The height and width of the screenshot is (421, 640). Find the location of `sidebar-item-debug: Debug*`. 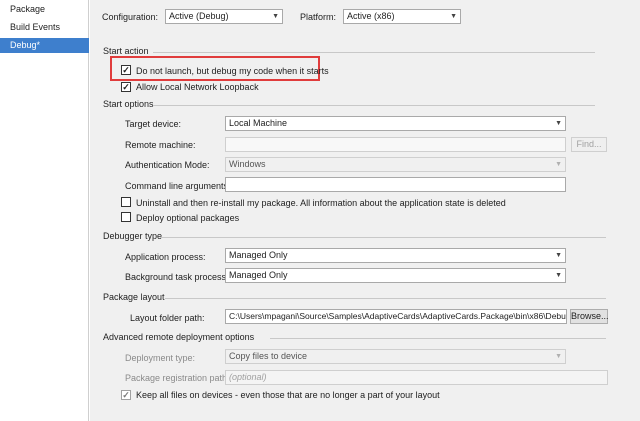

sidebar-item-debug: Debug* is located at coordinates (44, 45).